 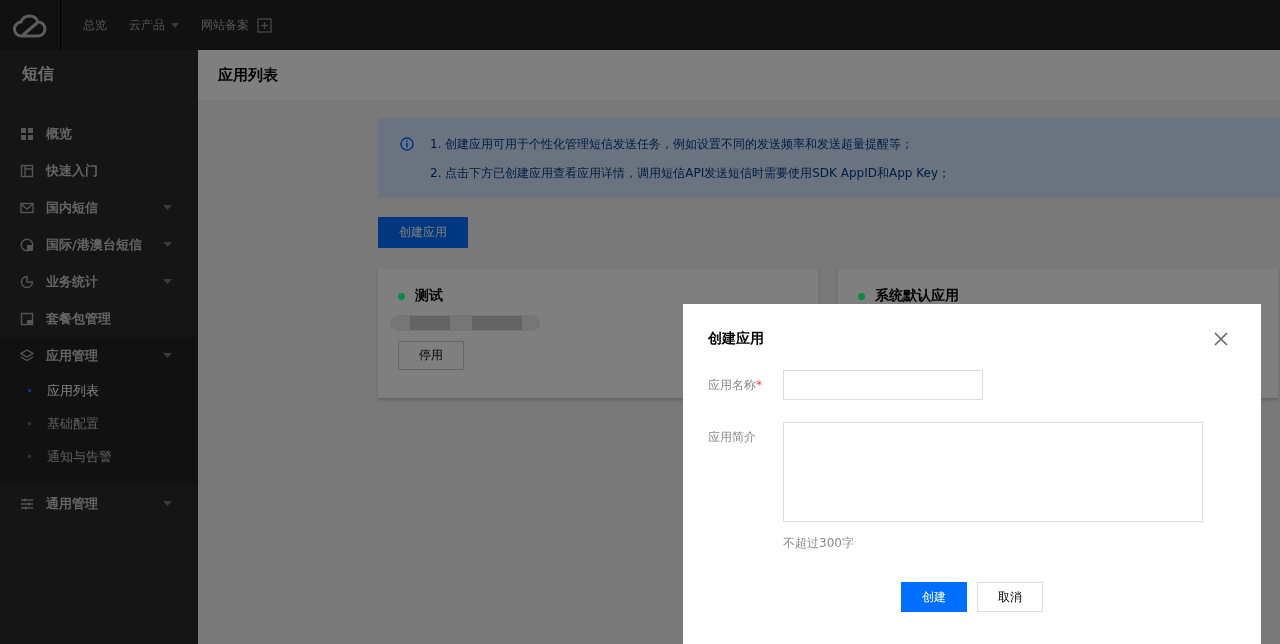 I want to click on close-icon, so click(x=1221, y=339).